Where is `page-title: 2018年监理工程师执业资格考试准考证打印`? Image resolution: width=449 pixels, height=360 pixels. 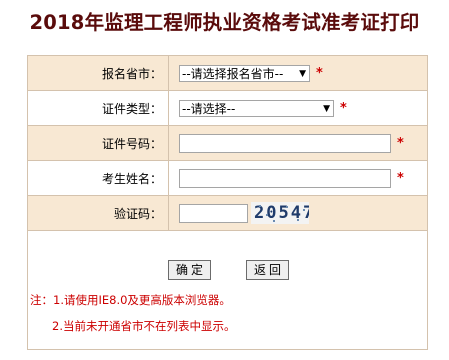 page-title: 2018年监理工程师执业资格考试准考证打印 is located at coordinates (224, 22).